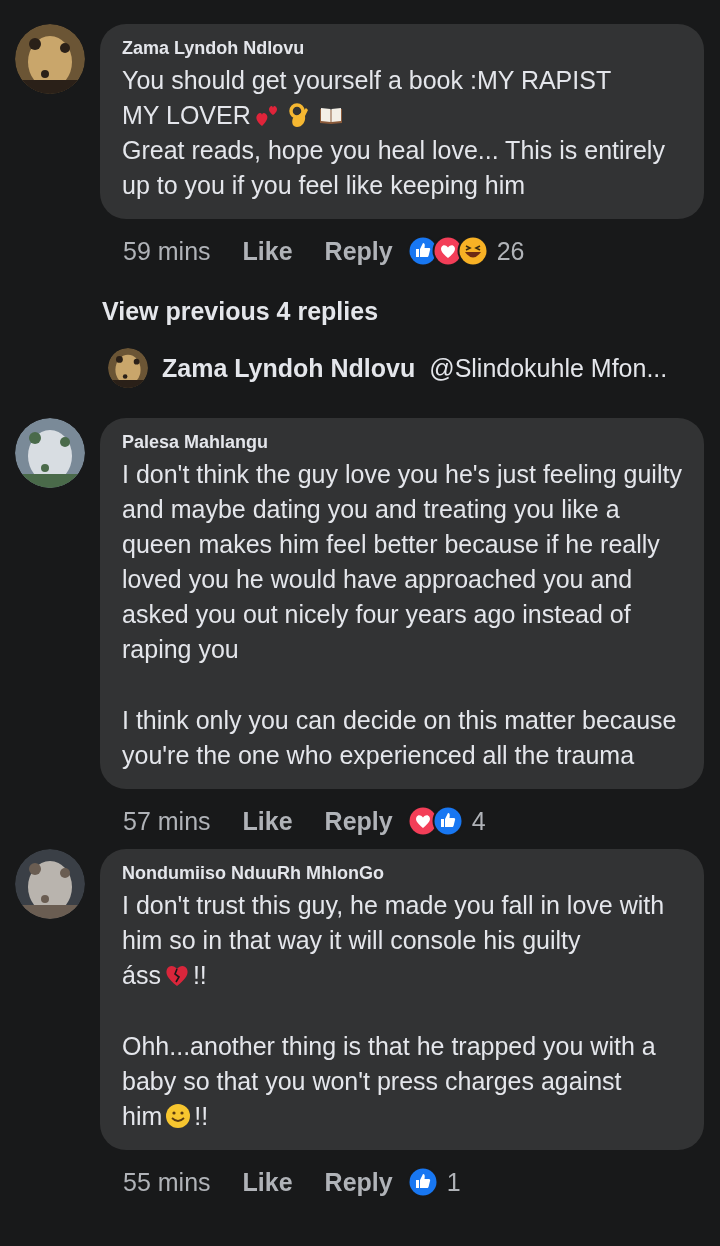 The width and height of the screenshot is (720, 1246). I want to click on comment-text: áss, so click(141, 975).